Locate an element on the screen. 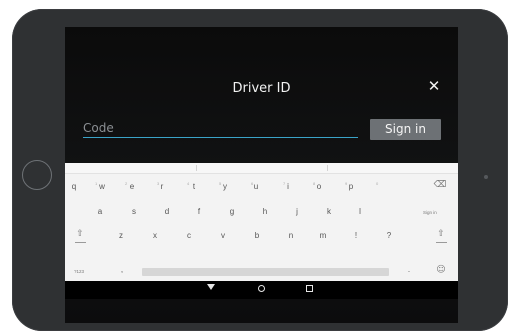  space-bar is located at coordinates (265, 272).